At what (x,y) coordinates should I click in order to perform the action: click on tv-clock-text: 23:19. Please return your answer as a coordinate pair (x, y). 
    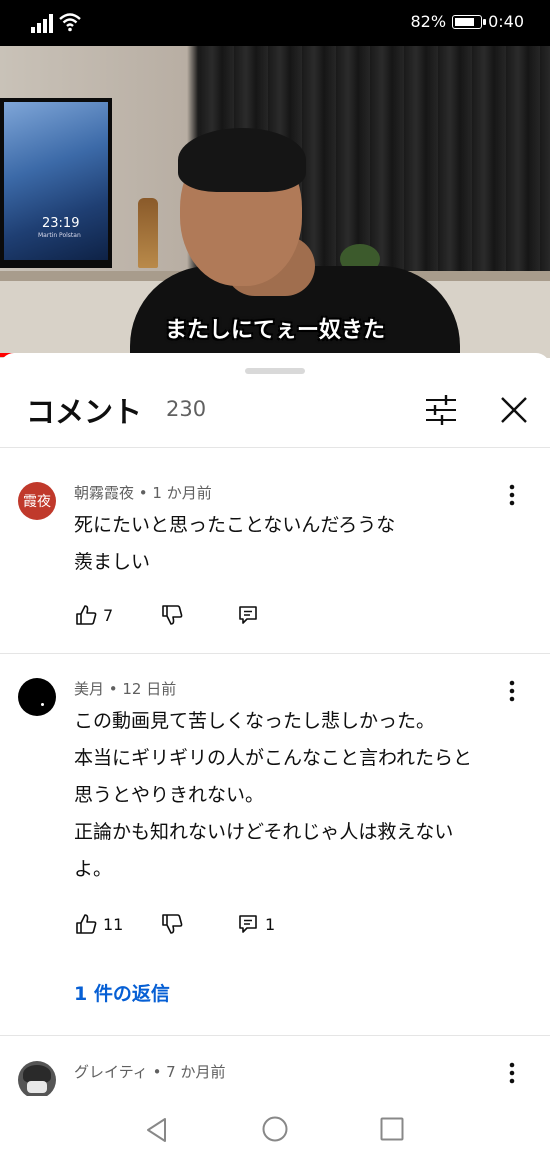
    Looking at the image, I should click on (61, 223).